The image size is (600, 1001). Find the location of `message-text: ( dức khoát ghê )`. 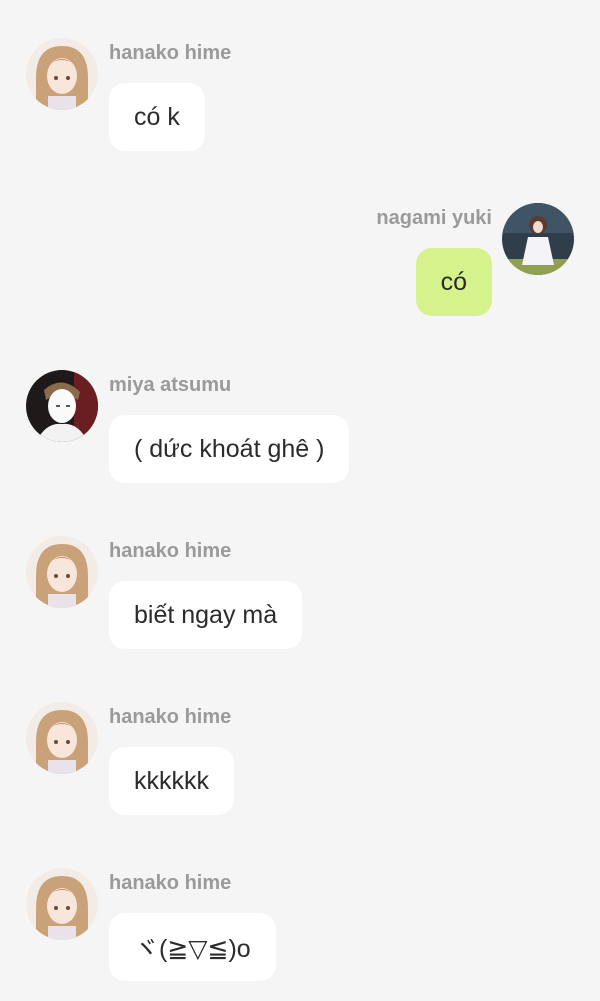

message-text: ( dức khoát ghê ) is located at coordinates (229, 448).